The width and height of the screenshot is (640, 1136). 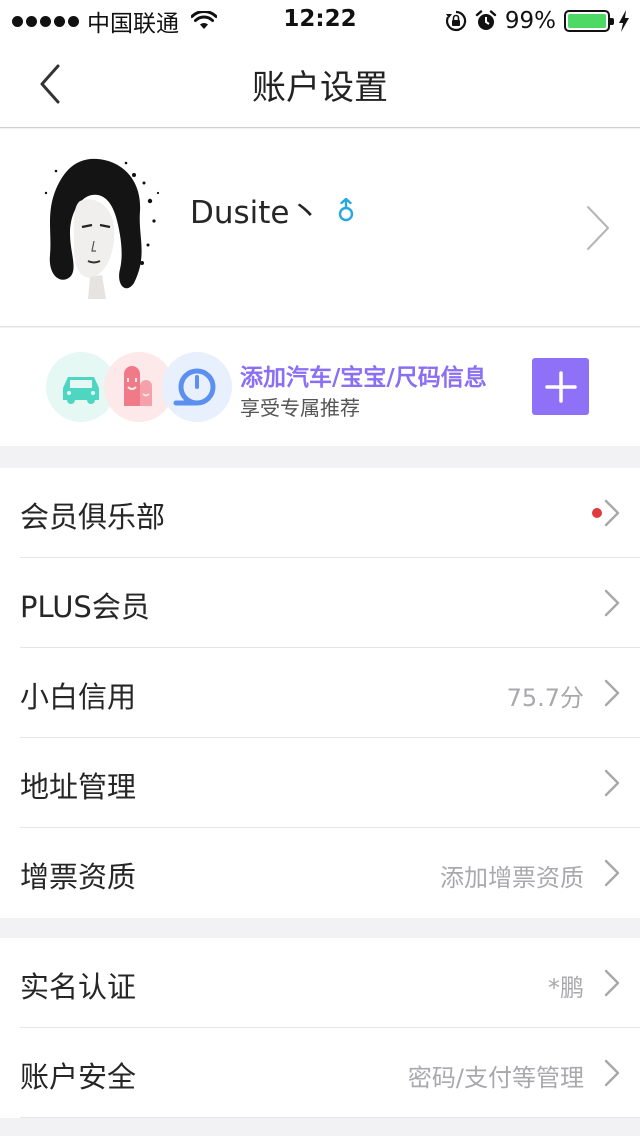 I want to click on row-label: 实名认证, so click(x=78, y=987).